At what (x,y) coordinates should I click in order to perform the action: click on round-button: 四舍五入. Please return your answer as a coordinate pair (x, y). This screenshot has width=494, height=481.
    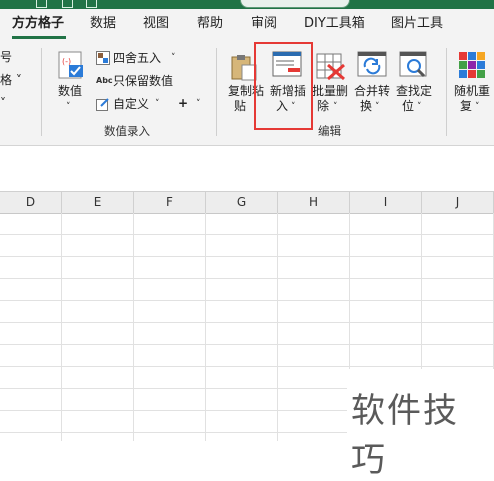
    Looking at the image, I should click on (137, 58).